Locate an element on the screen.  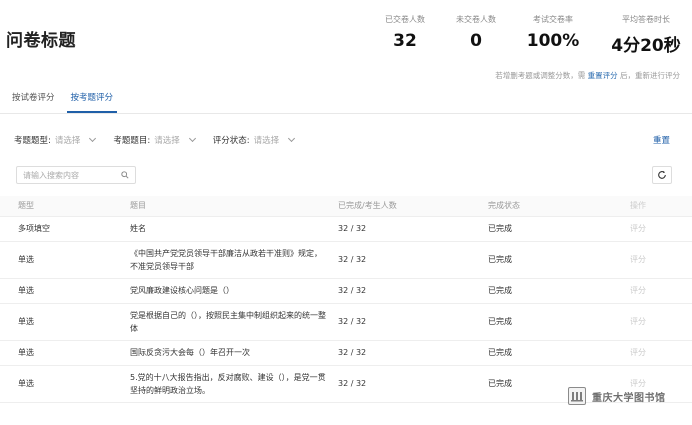
stat-submitted: 已交卷人数 32 is located at coordinates (405, 32).